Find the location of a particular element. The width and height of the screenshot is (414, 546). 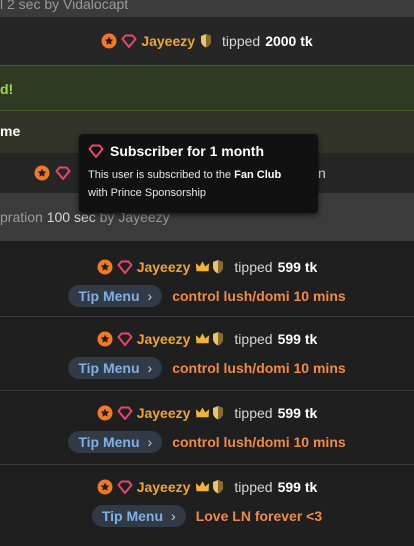

system-notice-row: l 2 sec by Vidalocapt is located at coordinates (207, 8).